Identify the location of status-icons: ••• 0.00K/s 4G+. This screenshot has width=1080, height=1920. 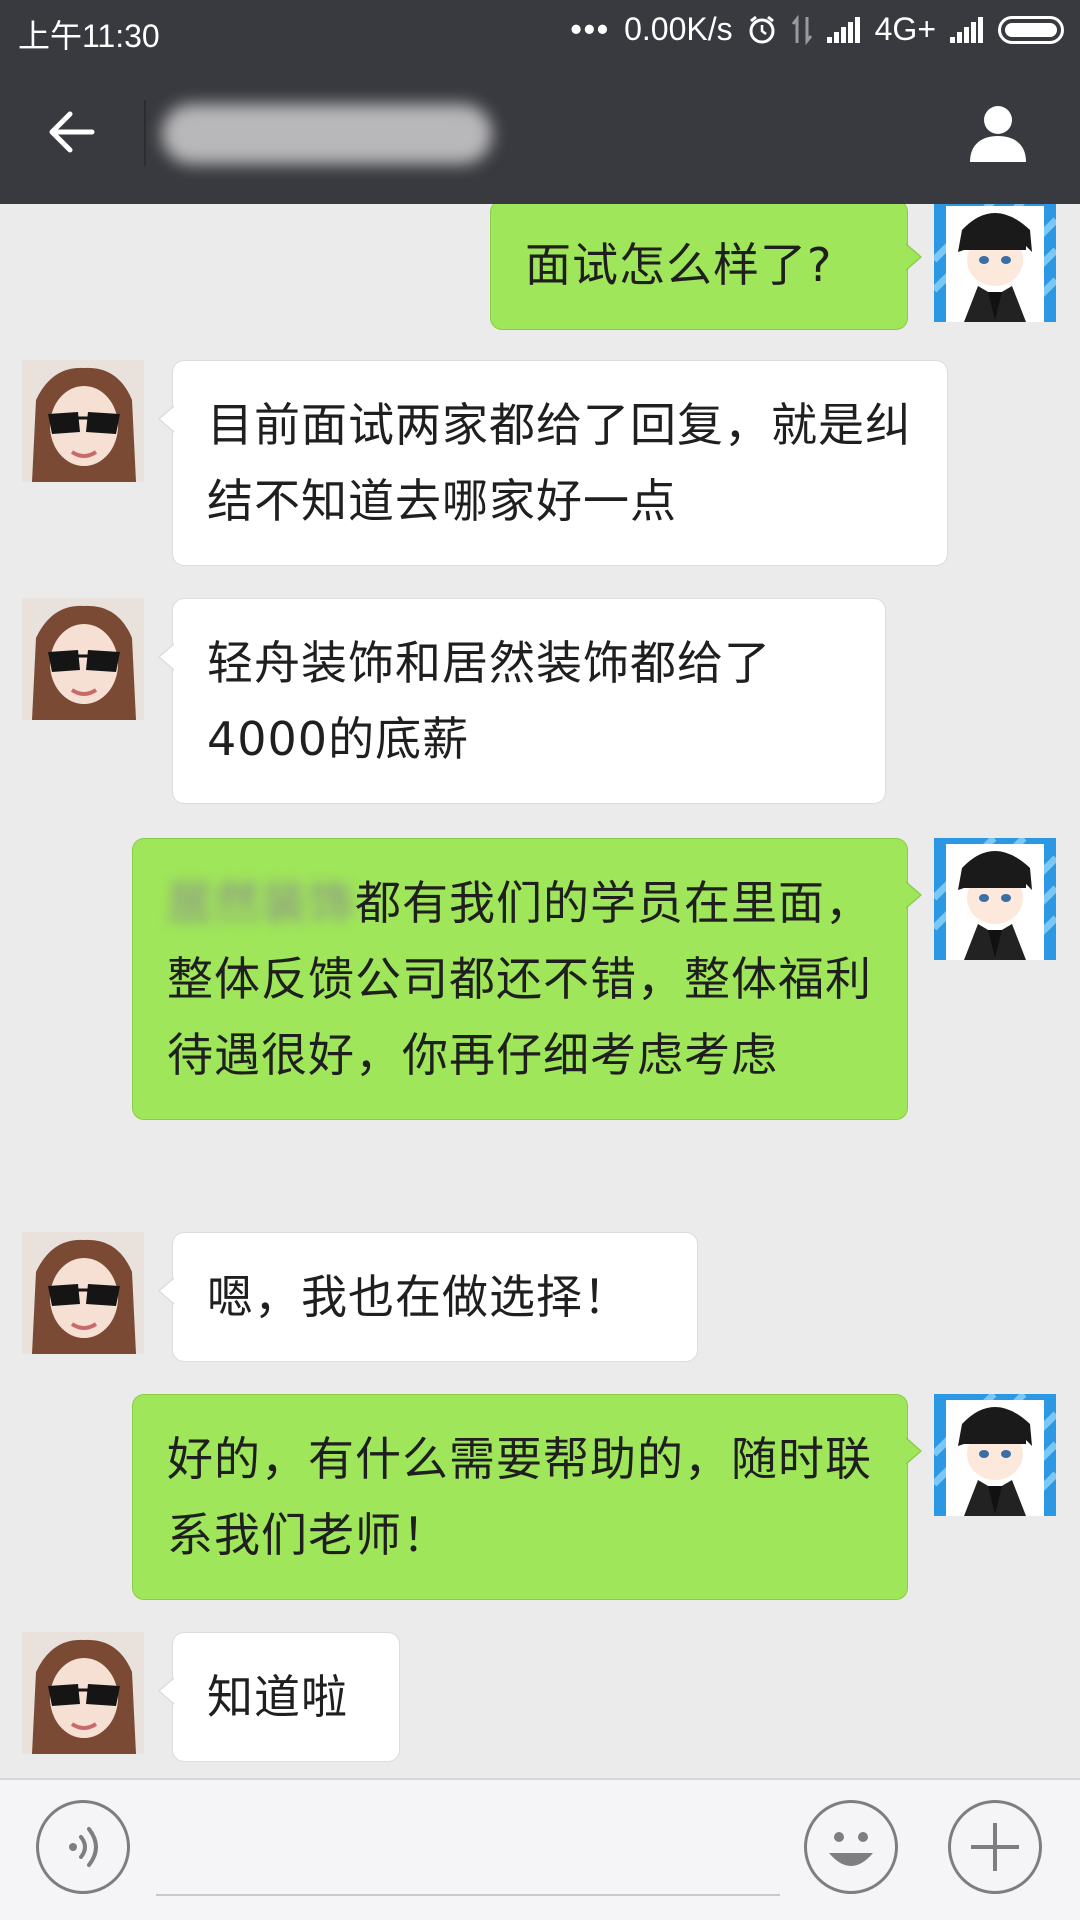
(810, 29).